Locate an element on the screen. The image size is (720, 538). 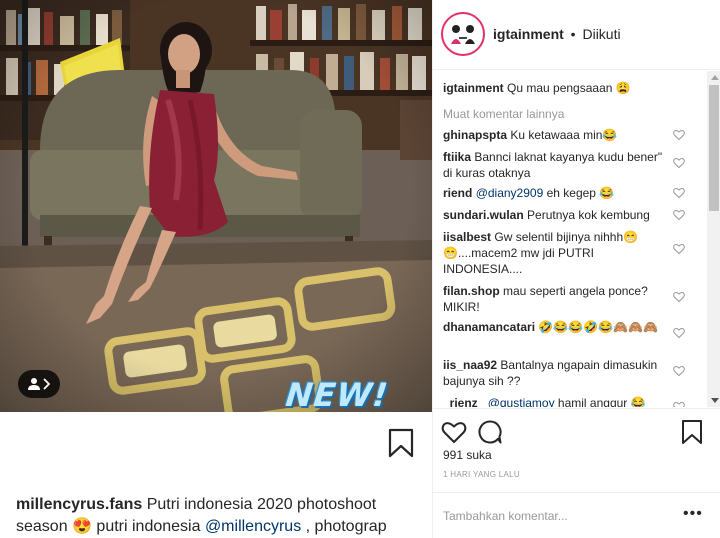
caption-text-3: , photograp is located at coordinates (344, 526).